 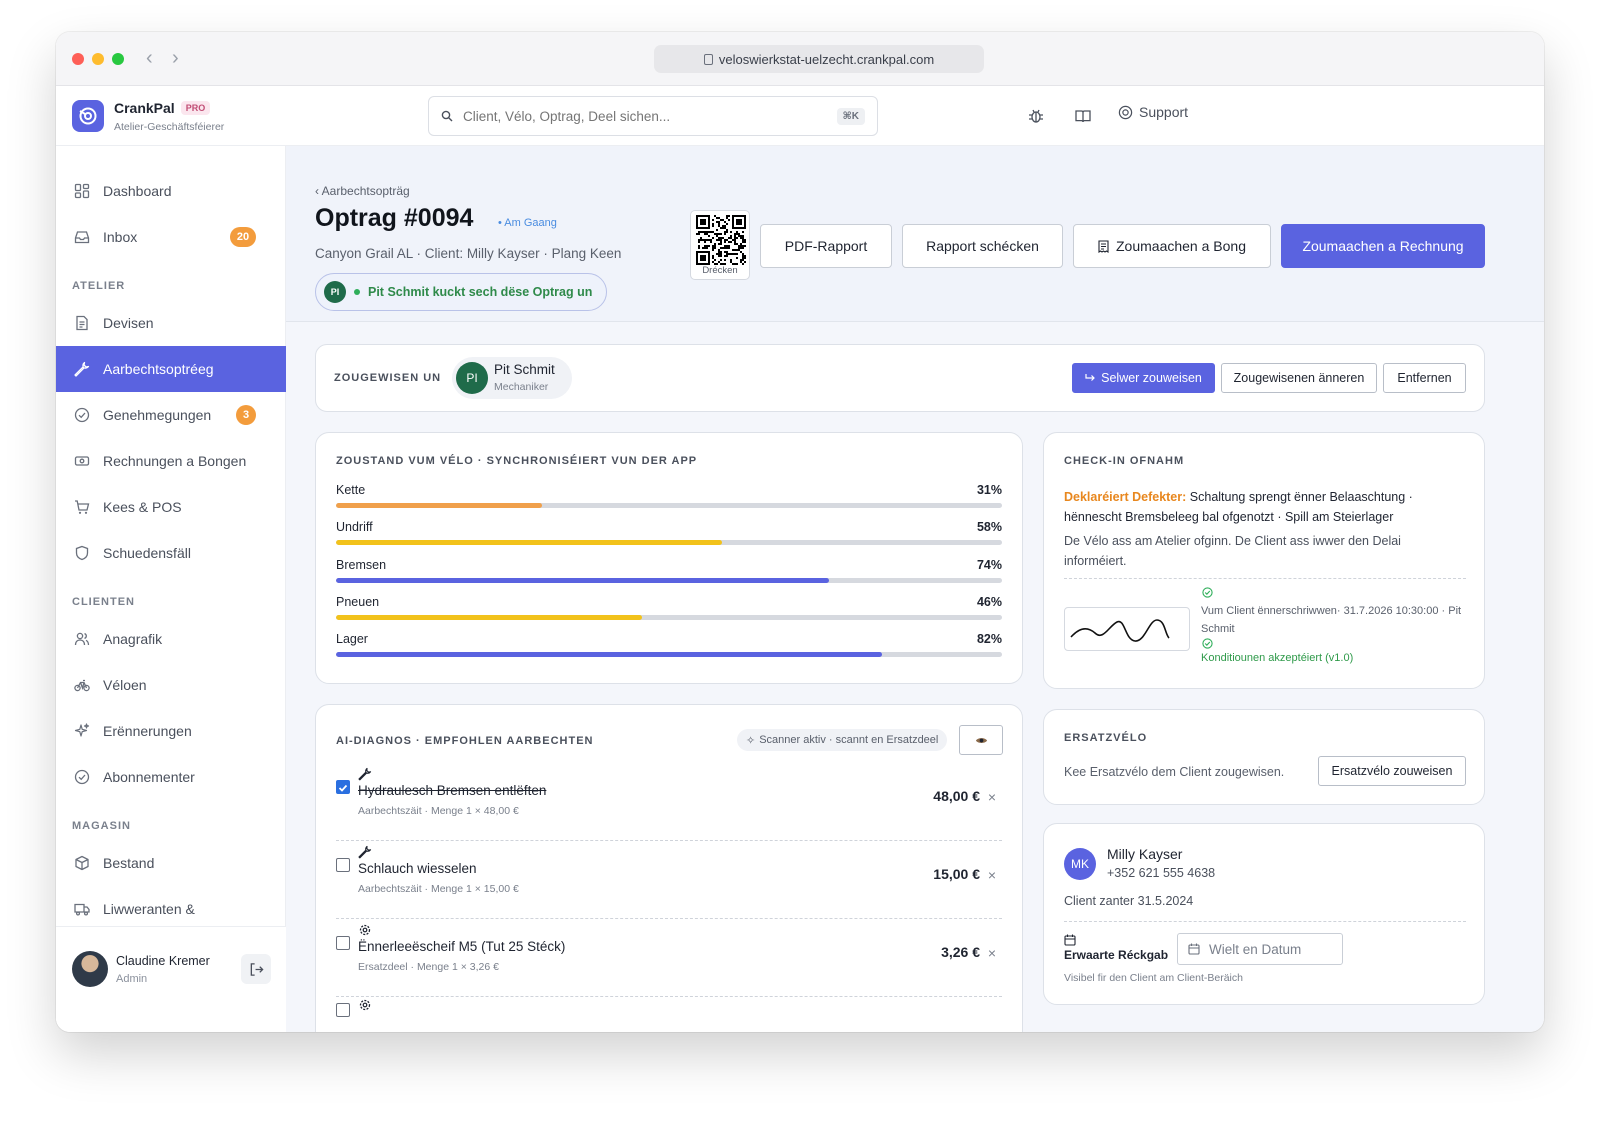 I want to click on document-icon, so click(x=82, y=323).